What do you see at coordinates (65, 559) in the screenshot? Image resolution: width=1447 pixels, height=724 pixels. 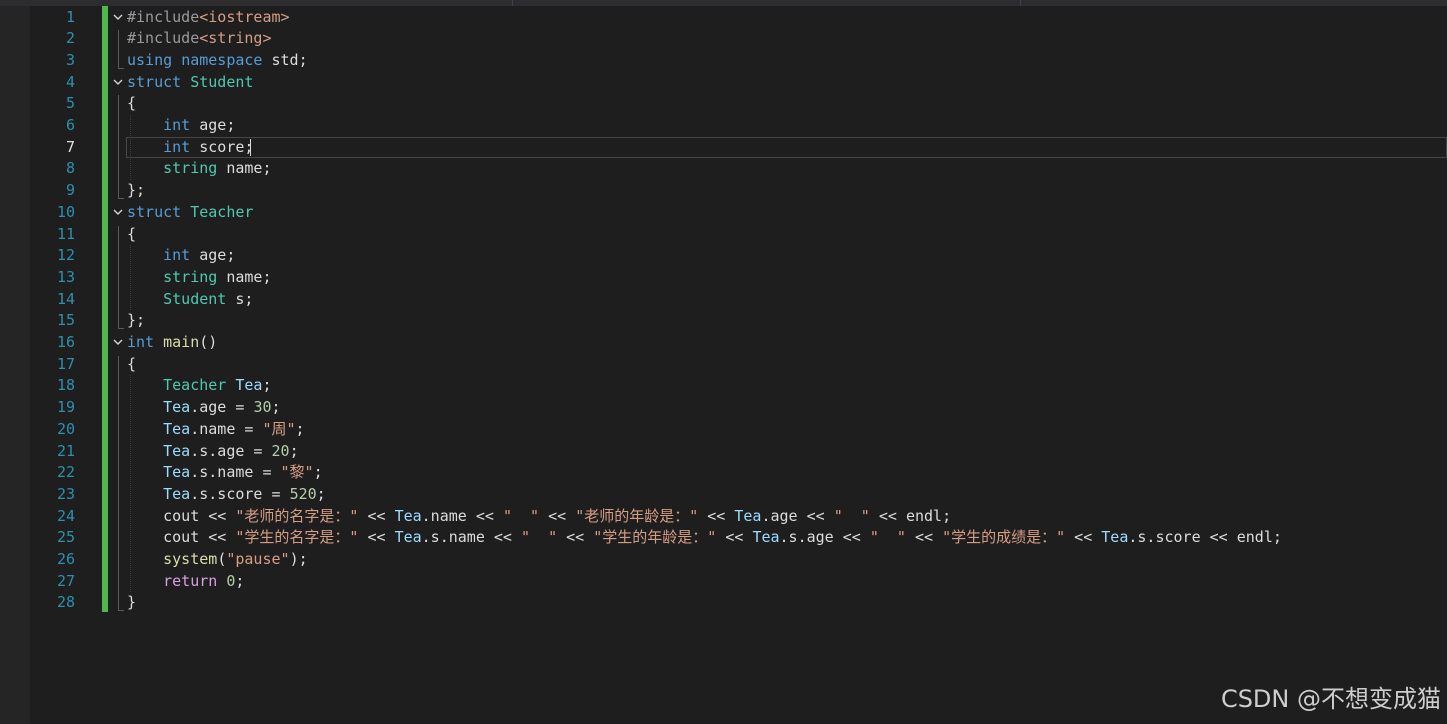 I see `line-number: 26` at bounding box center [65, 559].